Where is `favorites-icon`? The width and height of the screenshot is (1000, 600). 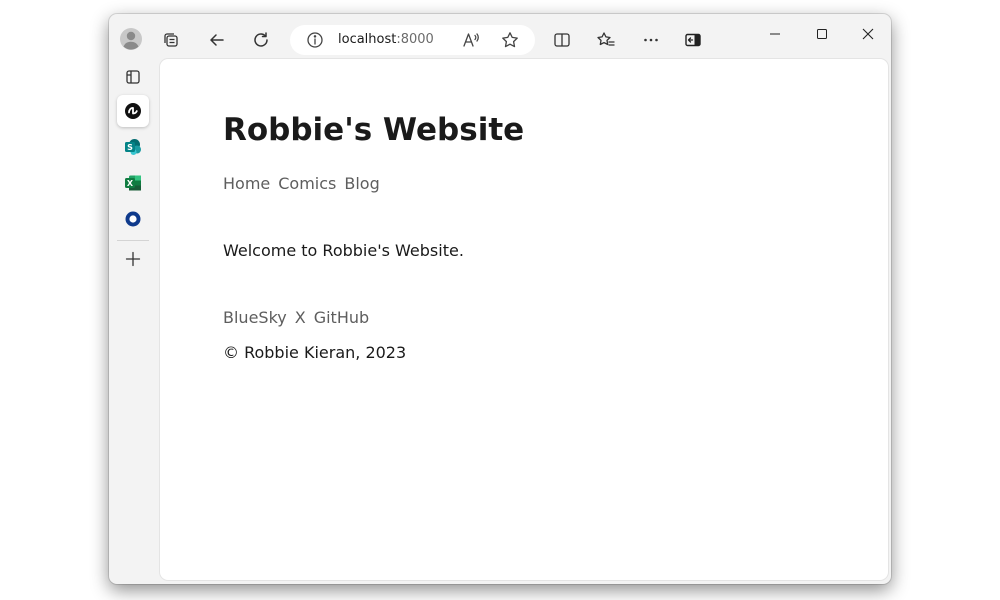 favorites-icon is located at coordinates (606, 39).